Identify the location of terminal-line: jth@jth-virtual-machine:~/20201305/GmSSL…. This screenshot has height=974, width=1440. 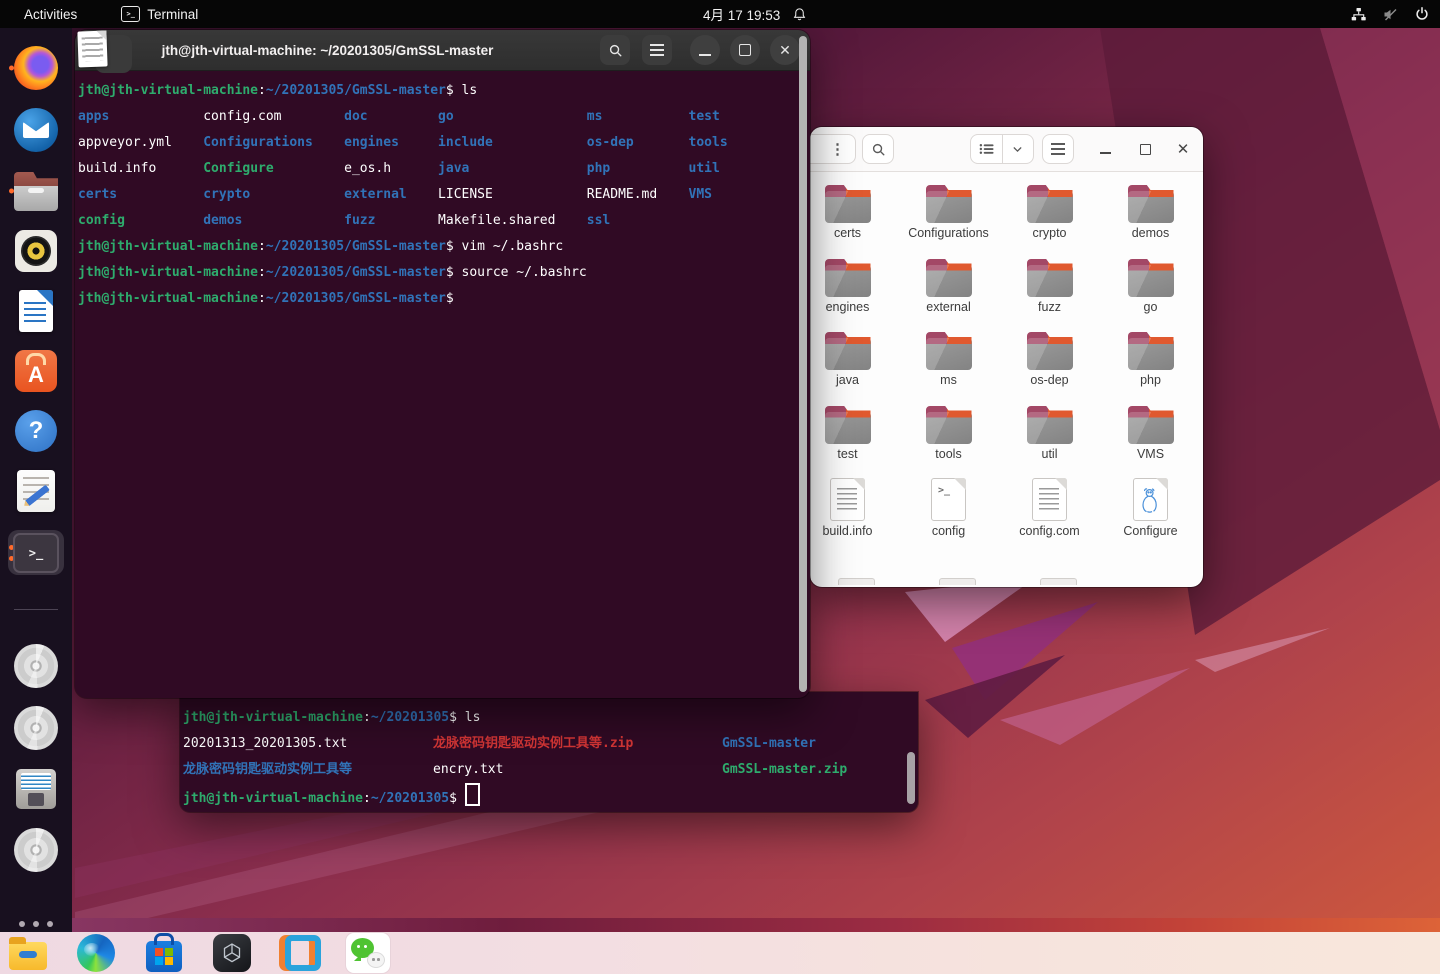
(332, 272).